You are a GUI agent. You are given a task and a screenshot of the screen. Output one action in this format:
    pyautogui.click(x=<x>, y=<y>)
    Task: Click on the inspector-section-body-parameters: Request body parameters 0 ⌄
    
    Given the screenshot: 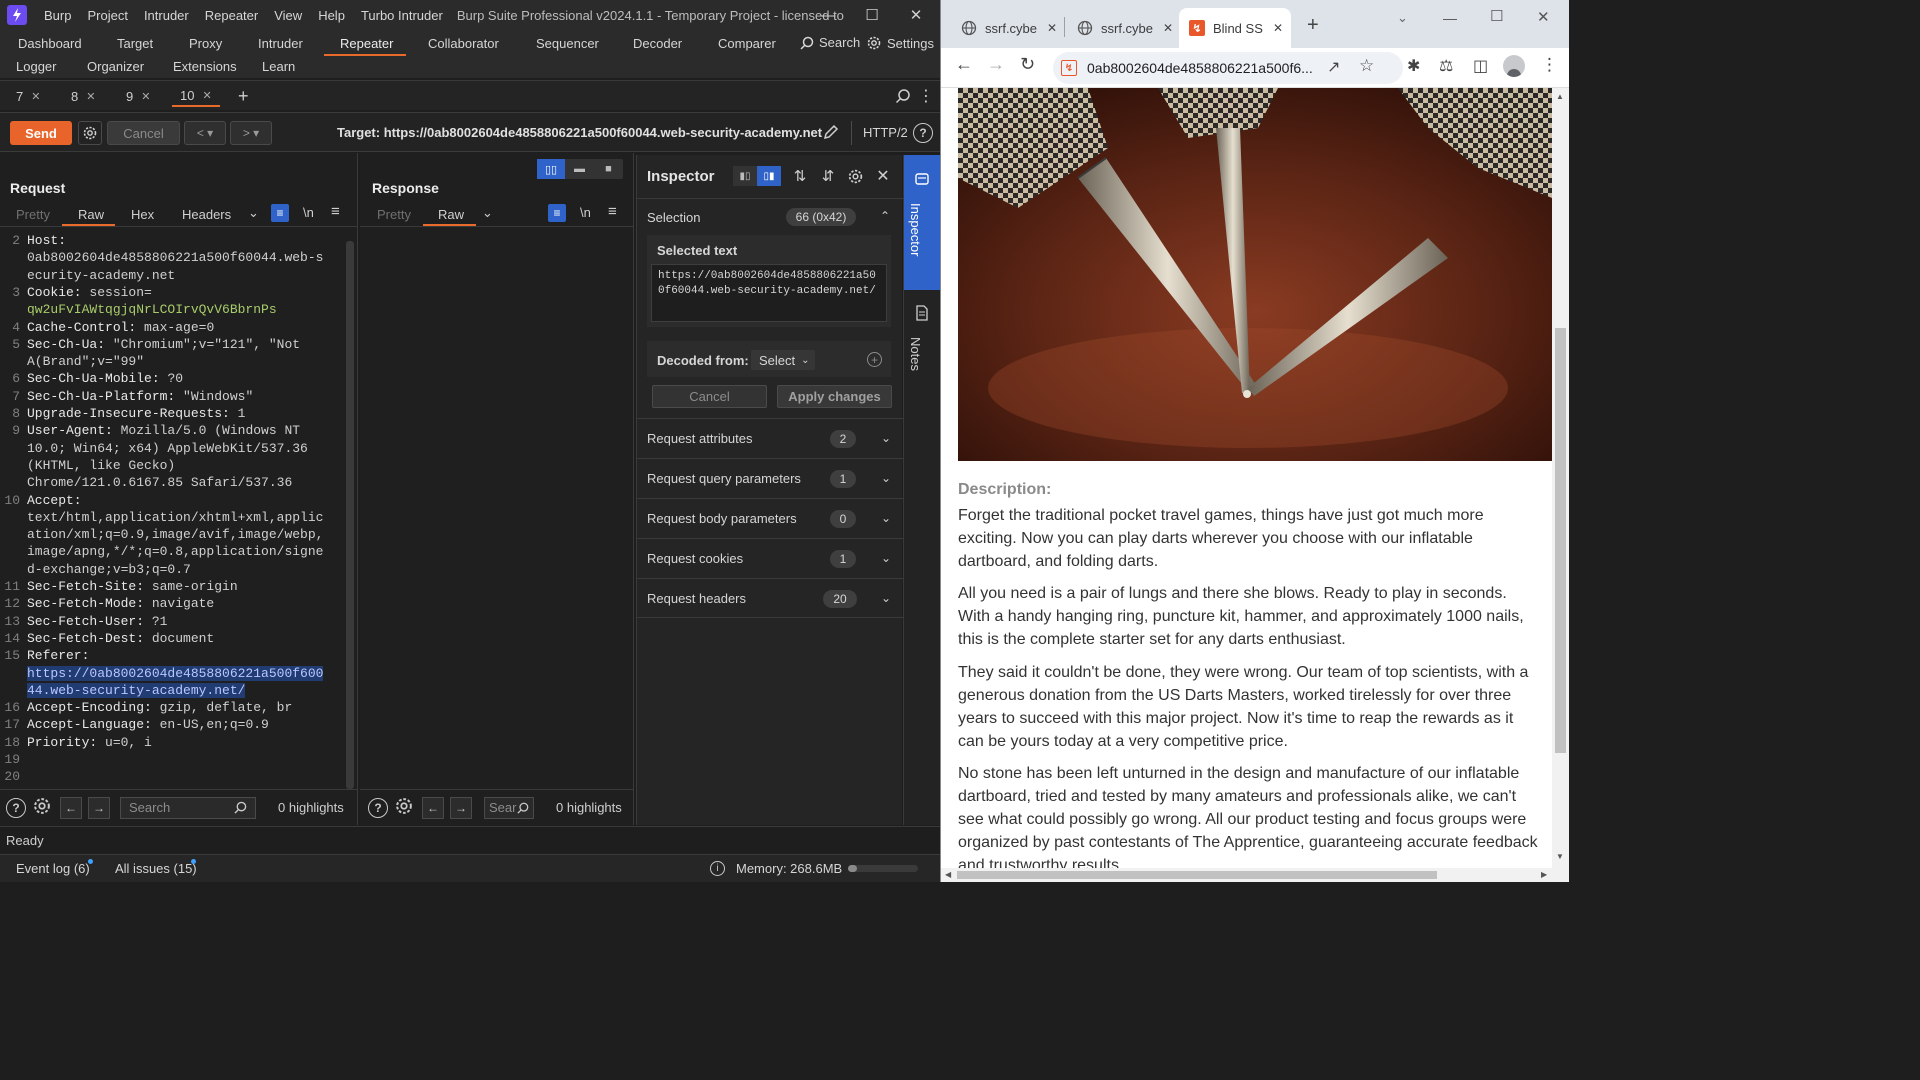 What is the action you would take?
    pyautogui.click(x=770, y=518)
    